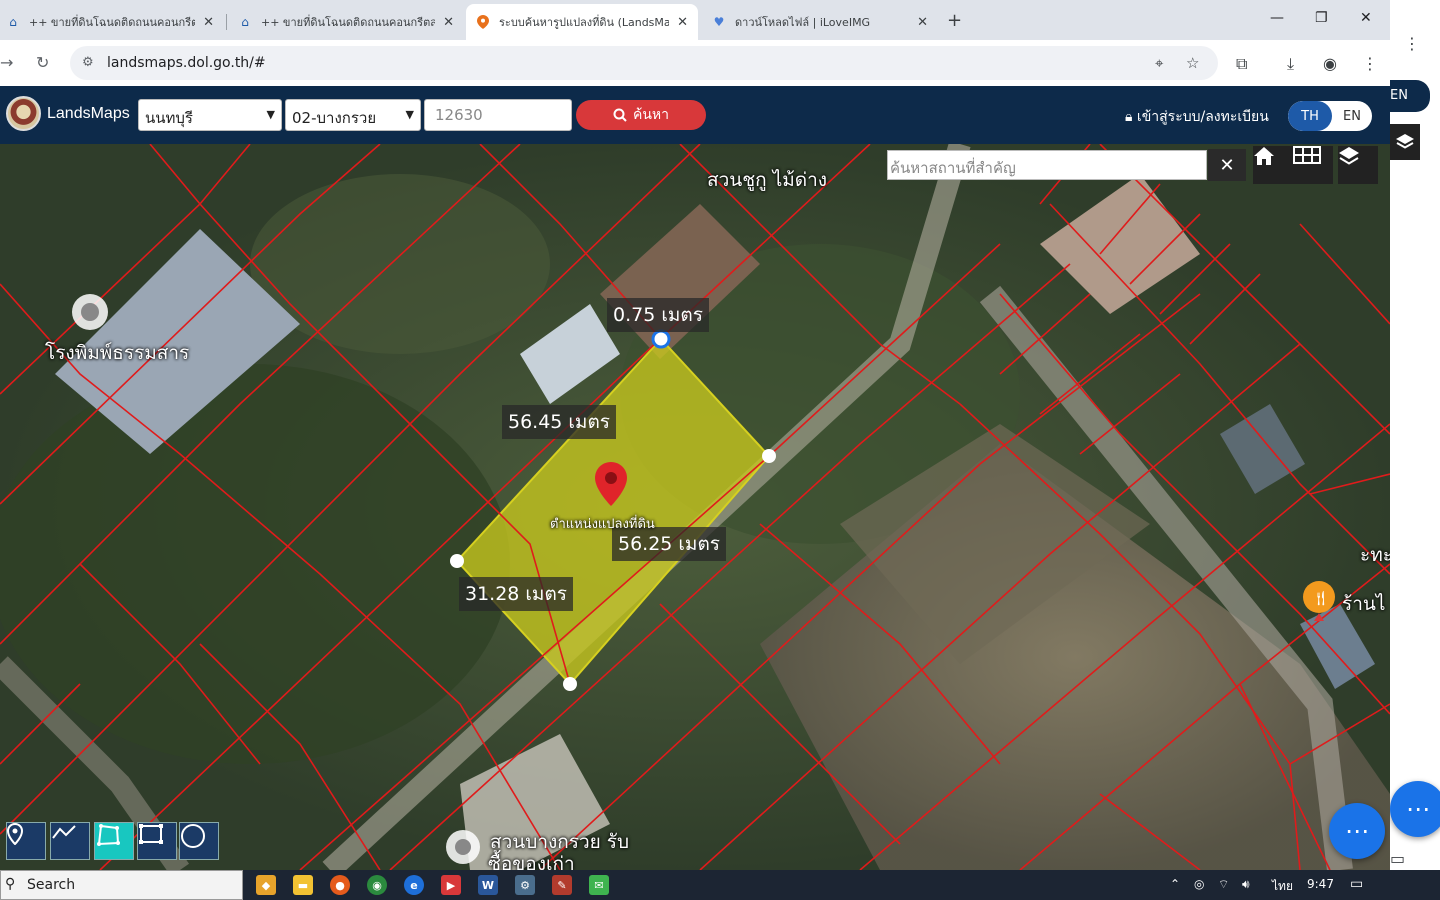 This screenshot has width=1440, height=900. Describe the element at coordinates (1202, 117) in the screenshot. I see `login-label: เข้าสู่ระบบ/ลงทะเบียน` at that location.